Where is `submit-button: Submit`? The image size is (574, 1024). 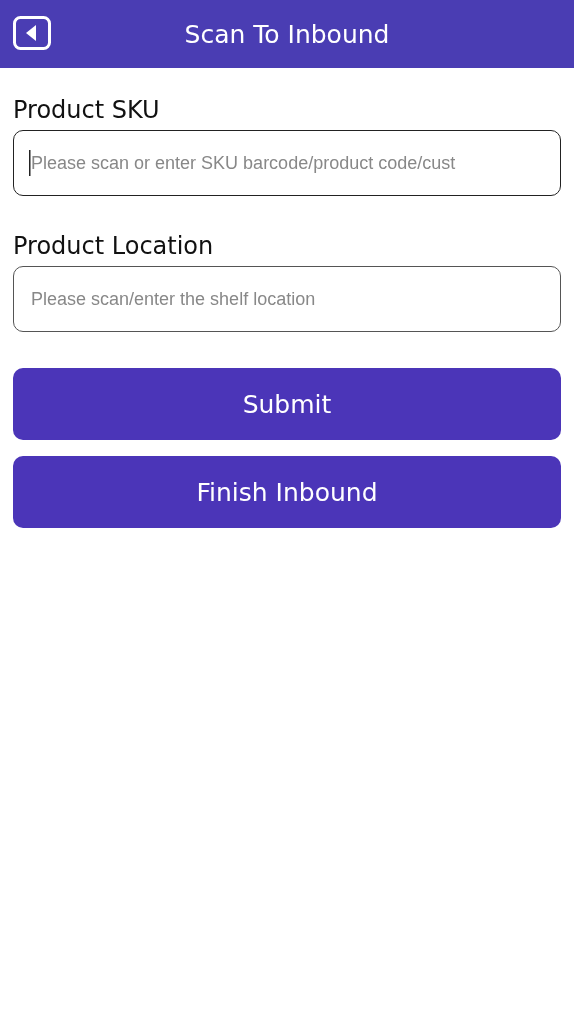
submit-button: Submit is located at coordinates (287, 404).